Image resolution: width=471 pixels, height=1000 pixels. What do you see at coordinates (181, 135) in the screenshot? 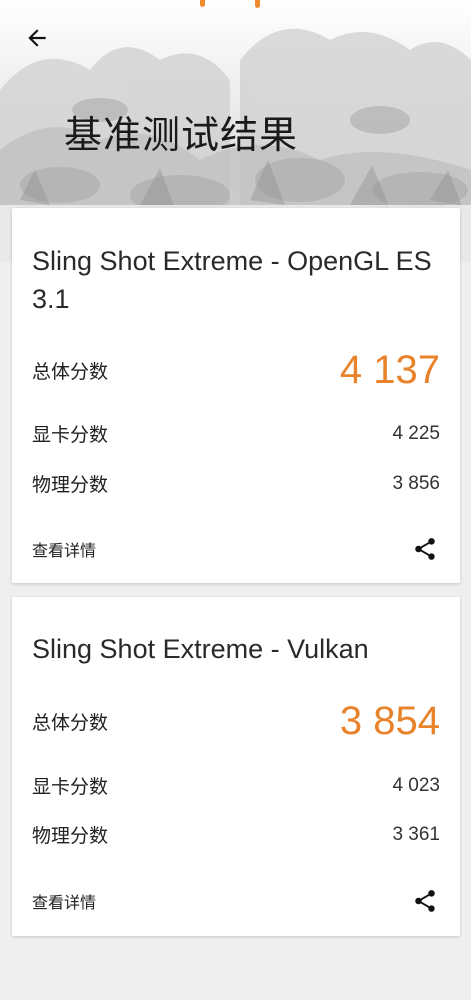
I see `page-title: 基准测试结果` at bounding box center [181, 135].